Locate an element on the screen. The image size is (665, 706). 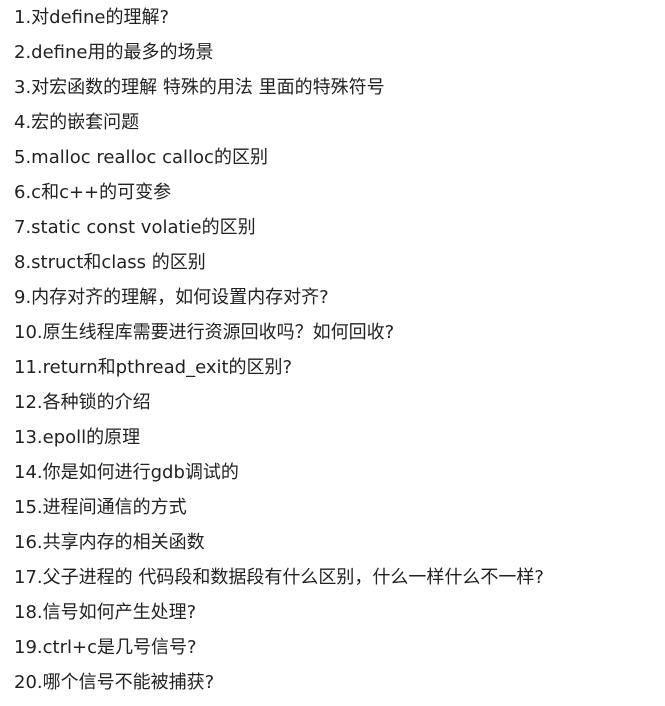
question-item: 12.各种锁的介绍 is located at coordinates (82, 402).